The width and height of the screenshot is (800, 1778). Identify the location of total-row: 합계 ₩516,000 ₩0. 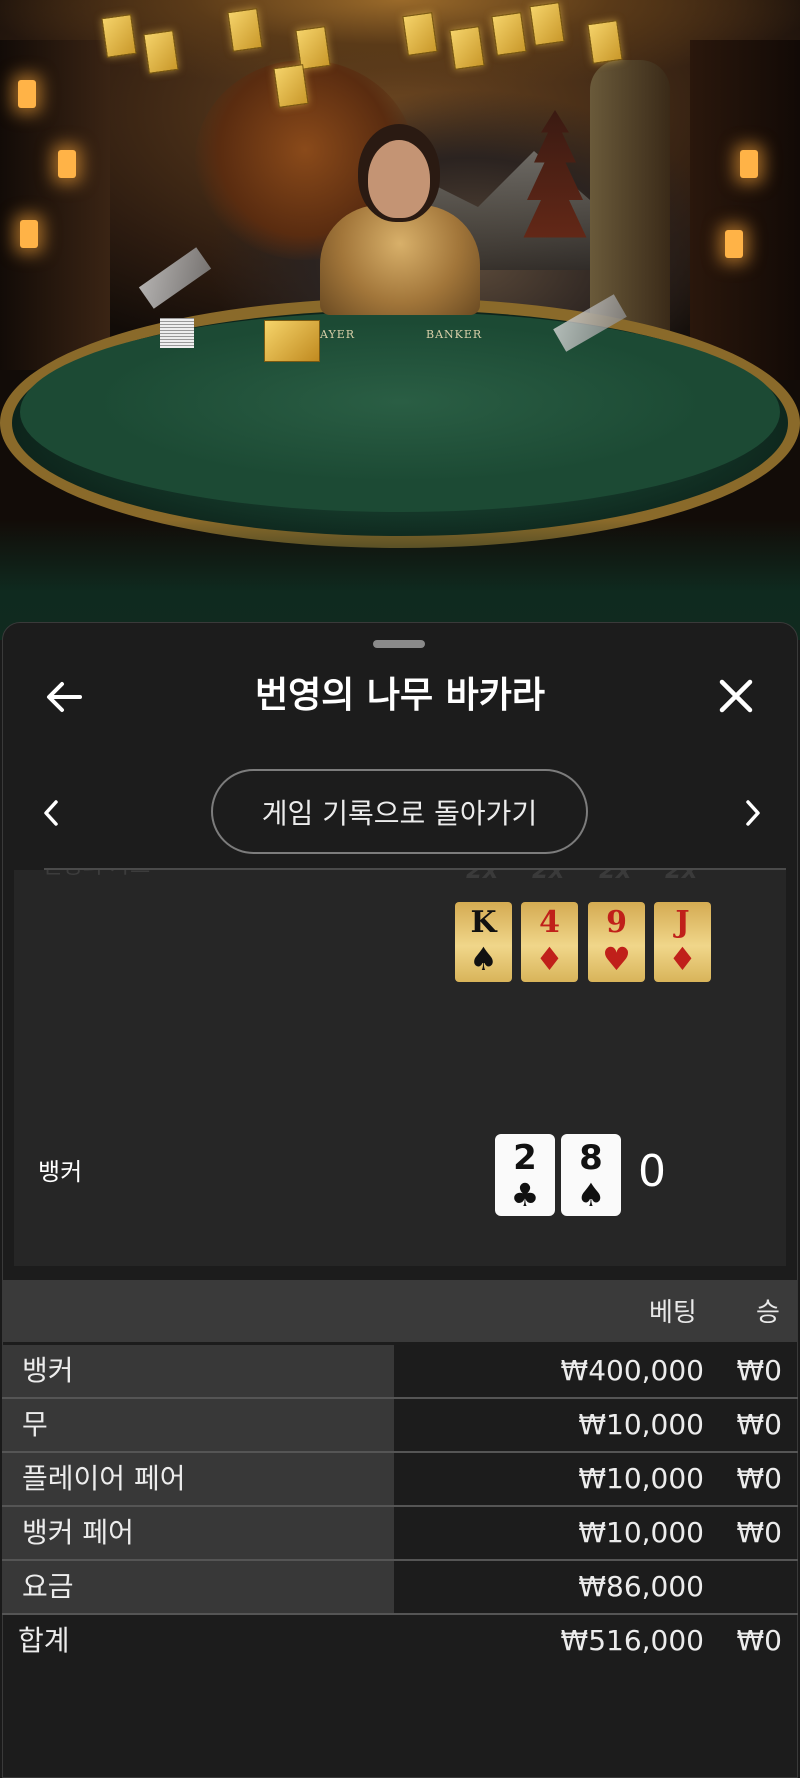
(400, 1641).